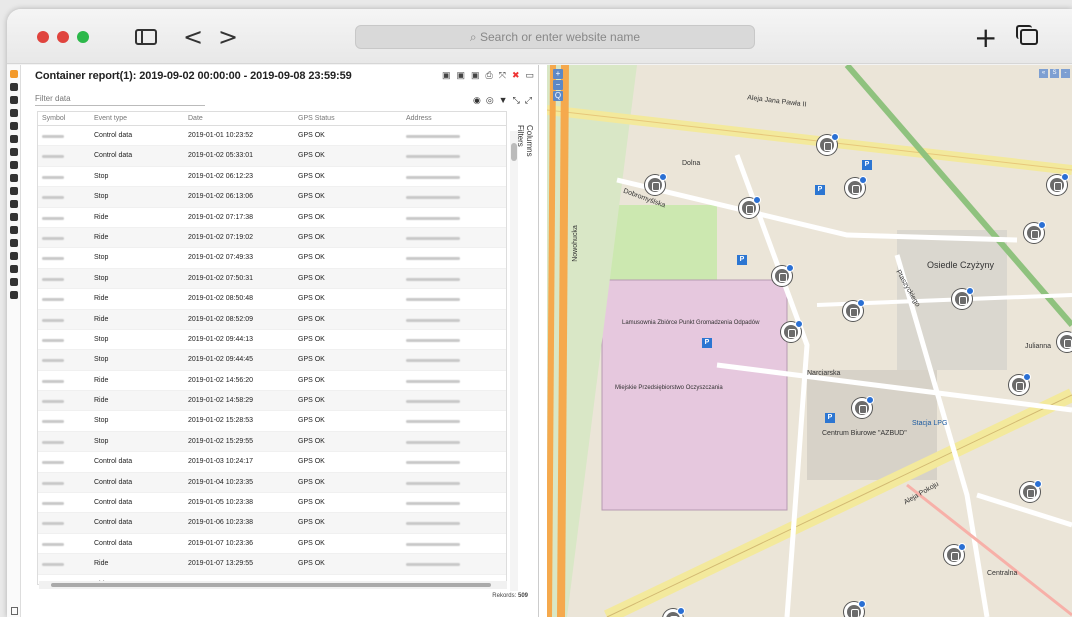 The image size is (1072, 617). Describe the element at coordinates (120, 100) in the screenshot. I see `filter-input: Filter data` at that location.